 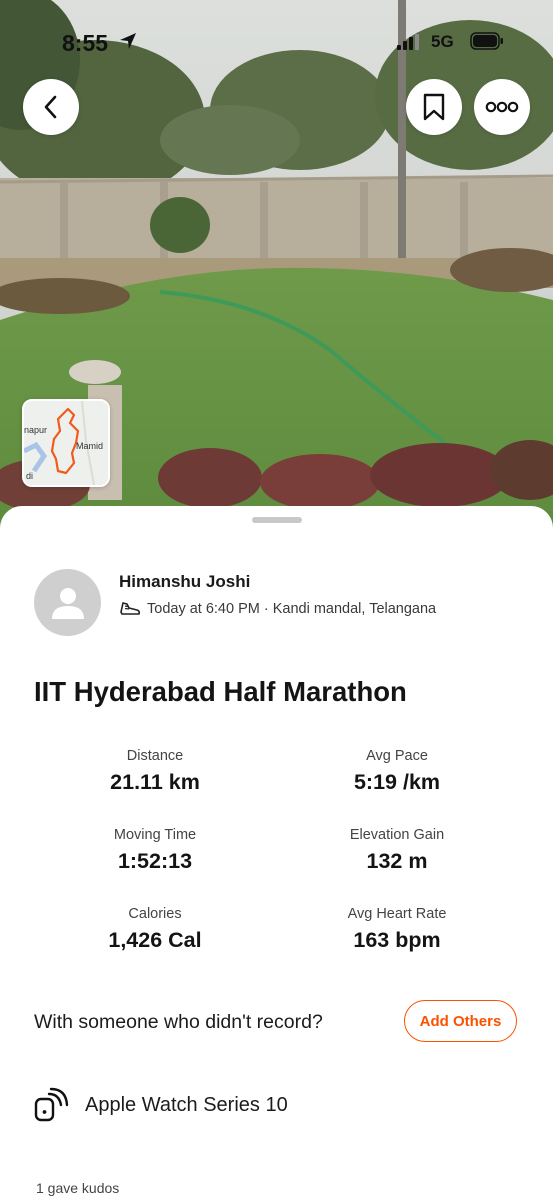 What do you see at coordinates (90, 446) in the screenshot?
I see `map-label: Mamid` at bounding box center [90, 446].